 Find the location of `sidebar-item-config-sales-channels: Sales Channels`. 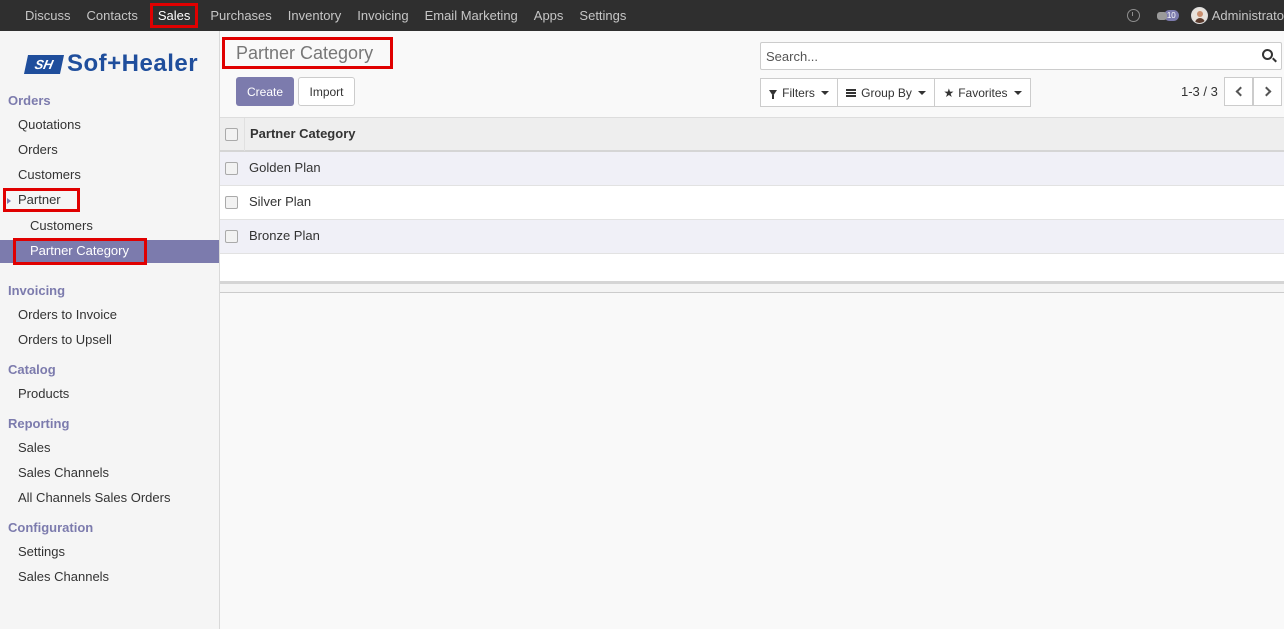

sidebar-item-config-sales-channels: Sales Channels is located at coordinates (63, 576).